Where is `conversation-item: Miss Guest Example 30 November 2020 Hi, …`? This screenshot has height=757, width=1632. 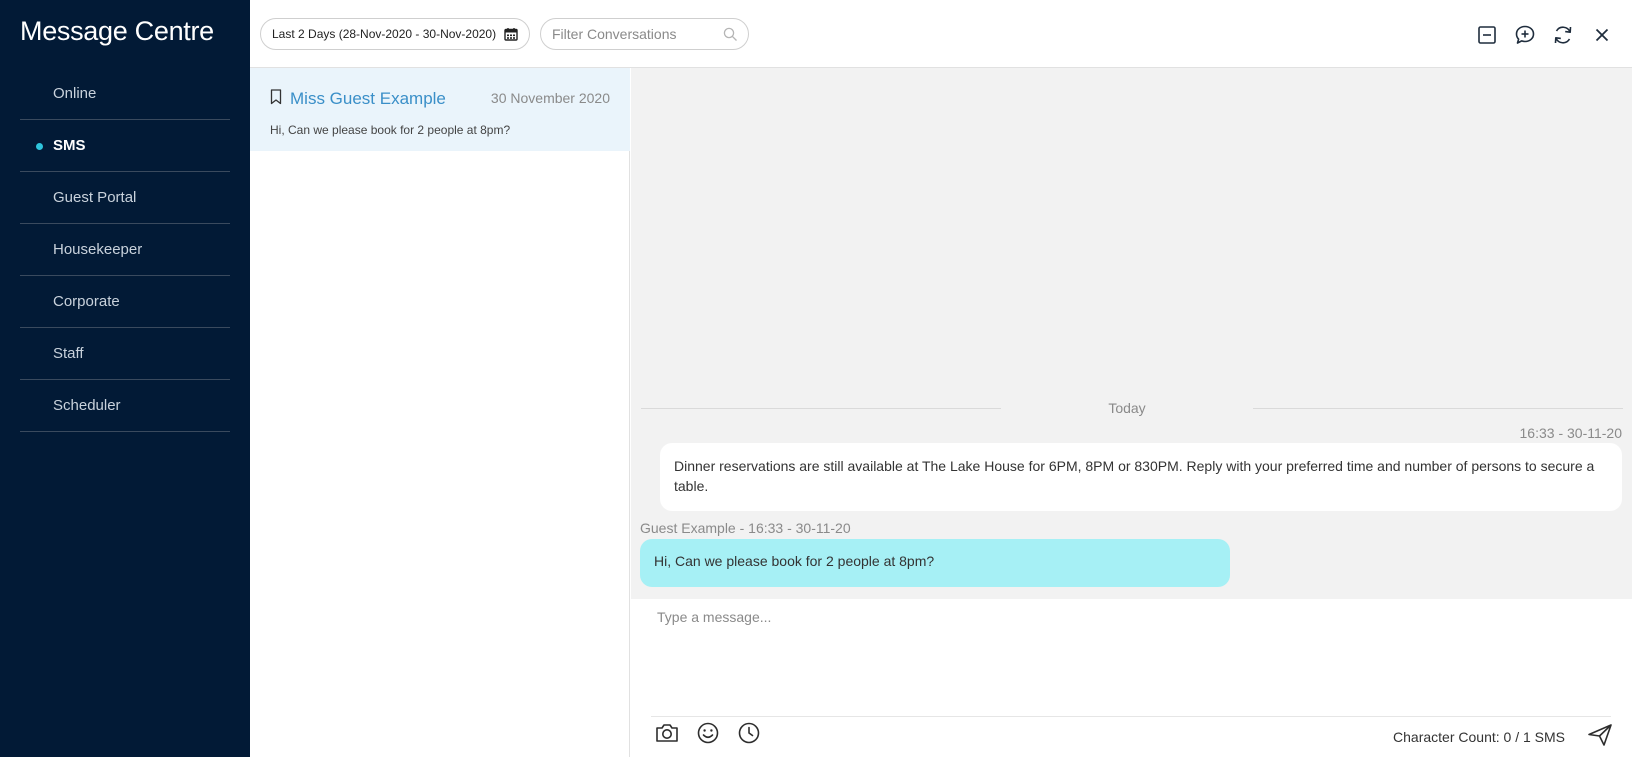 conversation-item: Miss Guest Example 30 November 2020 Hi, … is located at coordinates (440, 109).